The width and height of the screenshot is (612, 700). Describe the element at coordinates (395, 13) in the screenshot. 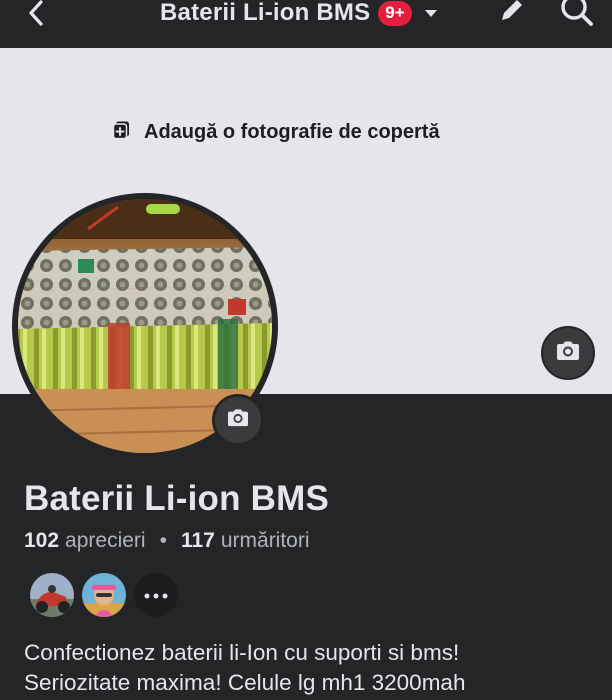

I see `notification-badge: 9+` at that location.